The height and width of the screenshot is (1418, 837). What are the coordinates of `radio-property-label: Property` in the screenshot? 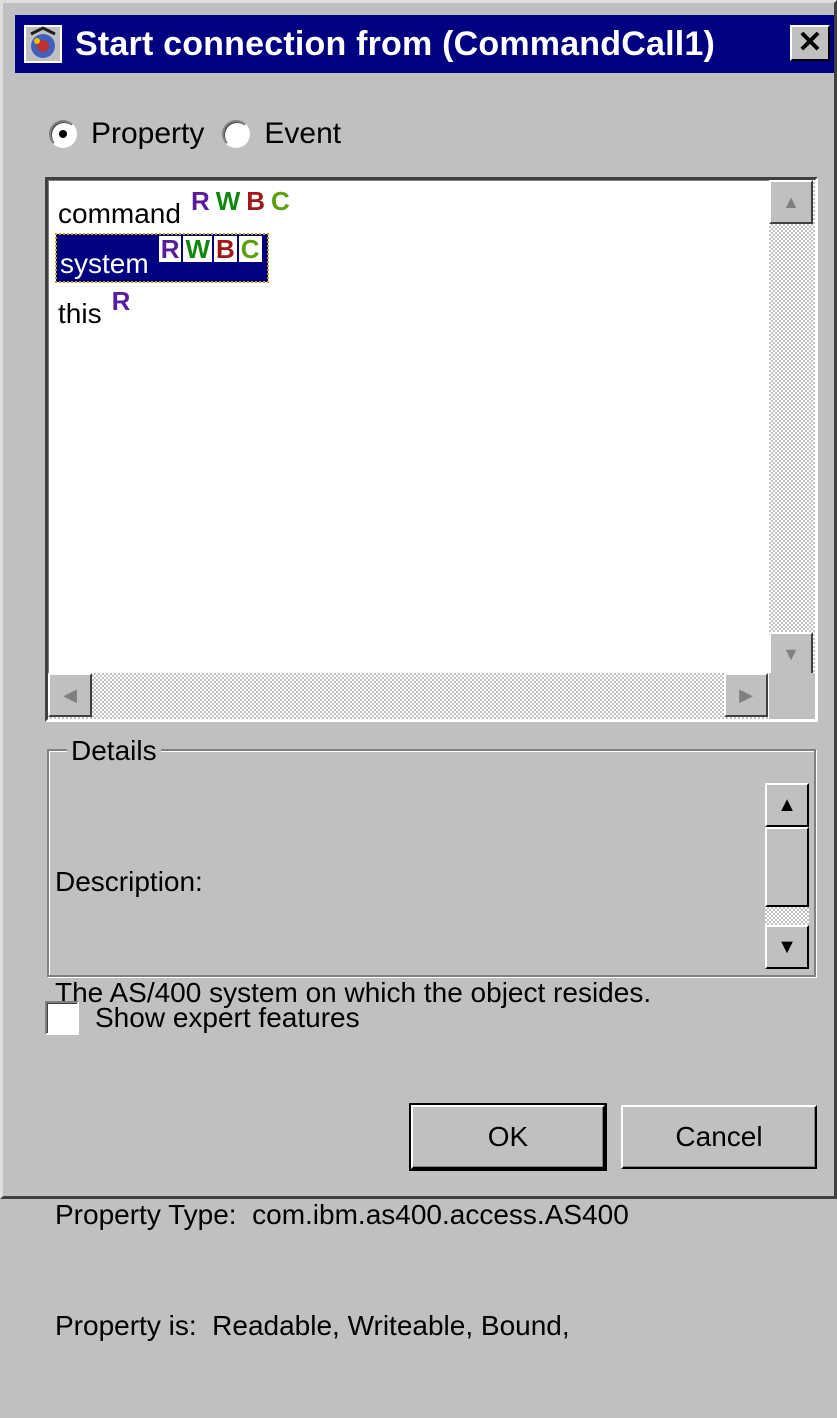 It's located at (147, 134).